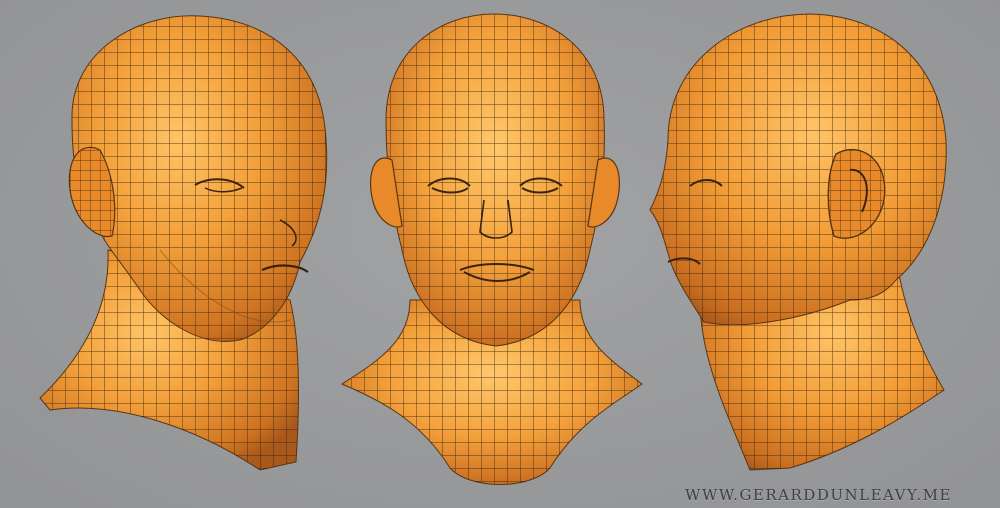 The height and width of the screenshot is (508, 1000). I want to click on website-watermark: WWW.GERARDDUNLEAVY.ME, so click(818, 495).